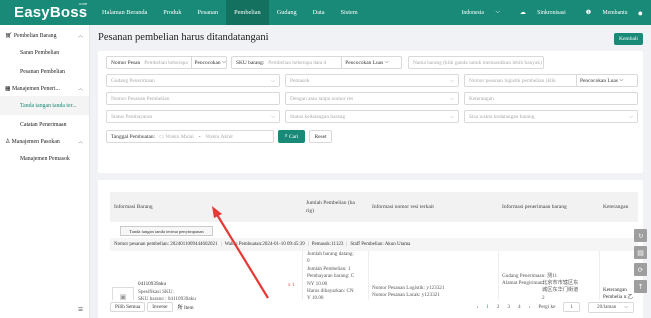  Describe the element at coordinates (372, 98) in the screenshot. I see `dengan-resi-select: Dengan atau tanpa nomor res ⌵` at that location.